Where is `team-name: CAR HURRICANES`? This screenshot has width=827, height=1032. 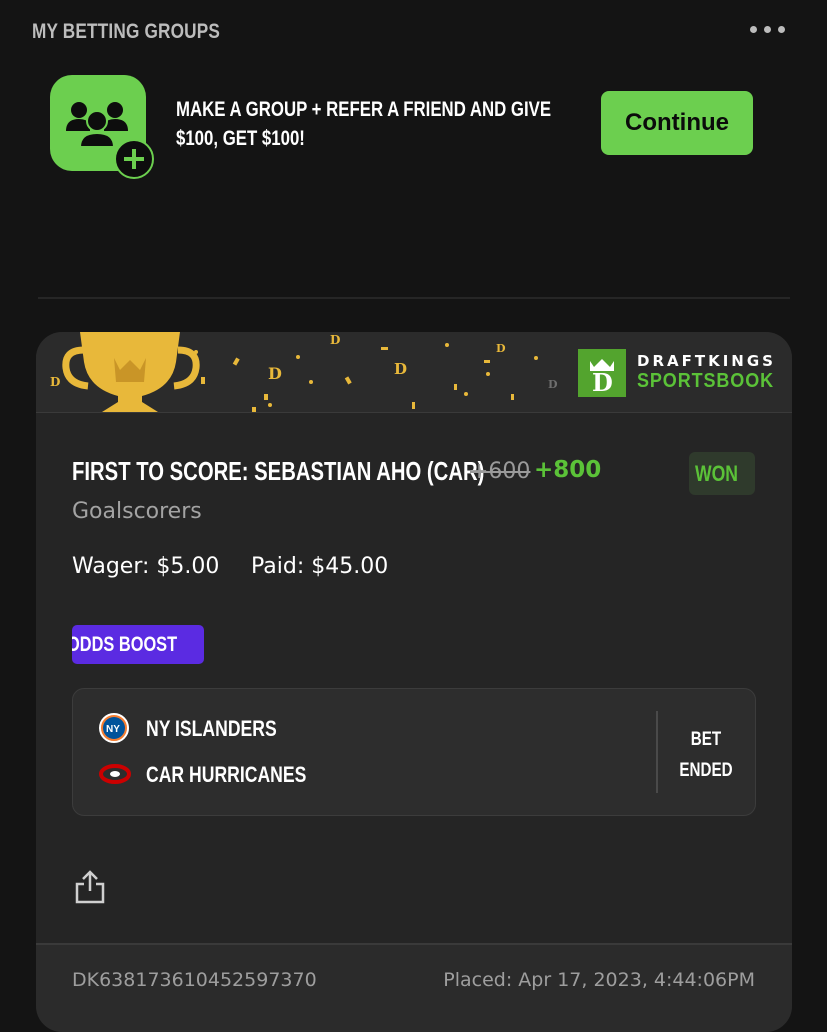 team-name: CAR HURRICANES is located at coordinates (226, 774).